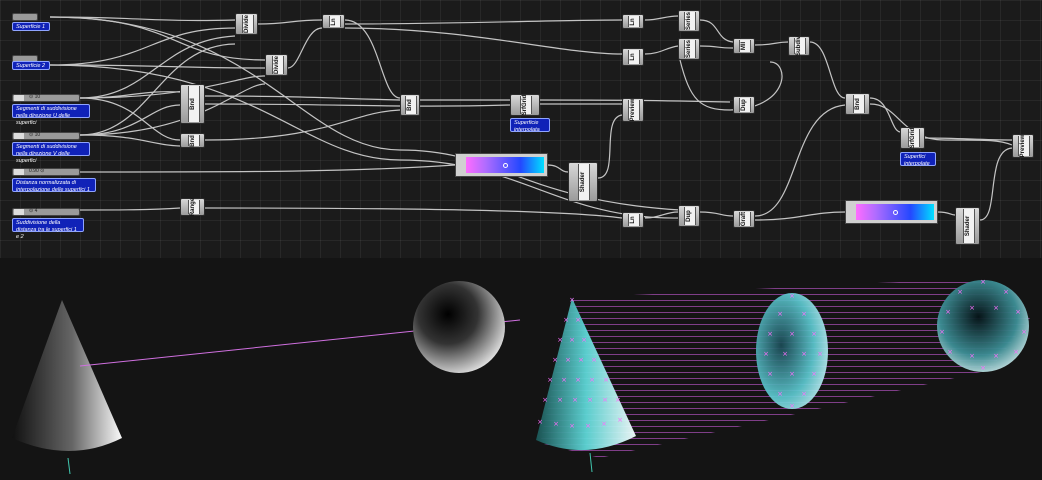 The height and width of the screenshot is (480, 1042). Describe the element at coordinates (31, 65) in the screenshot. I see `label-surface-2: Superficie 2` at that location.